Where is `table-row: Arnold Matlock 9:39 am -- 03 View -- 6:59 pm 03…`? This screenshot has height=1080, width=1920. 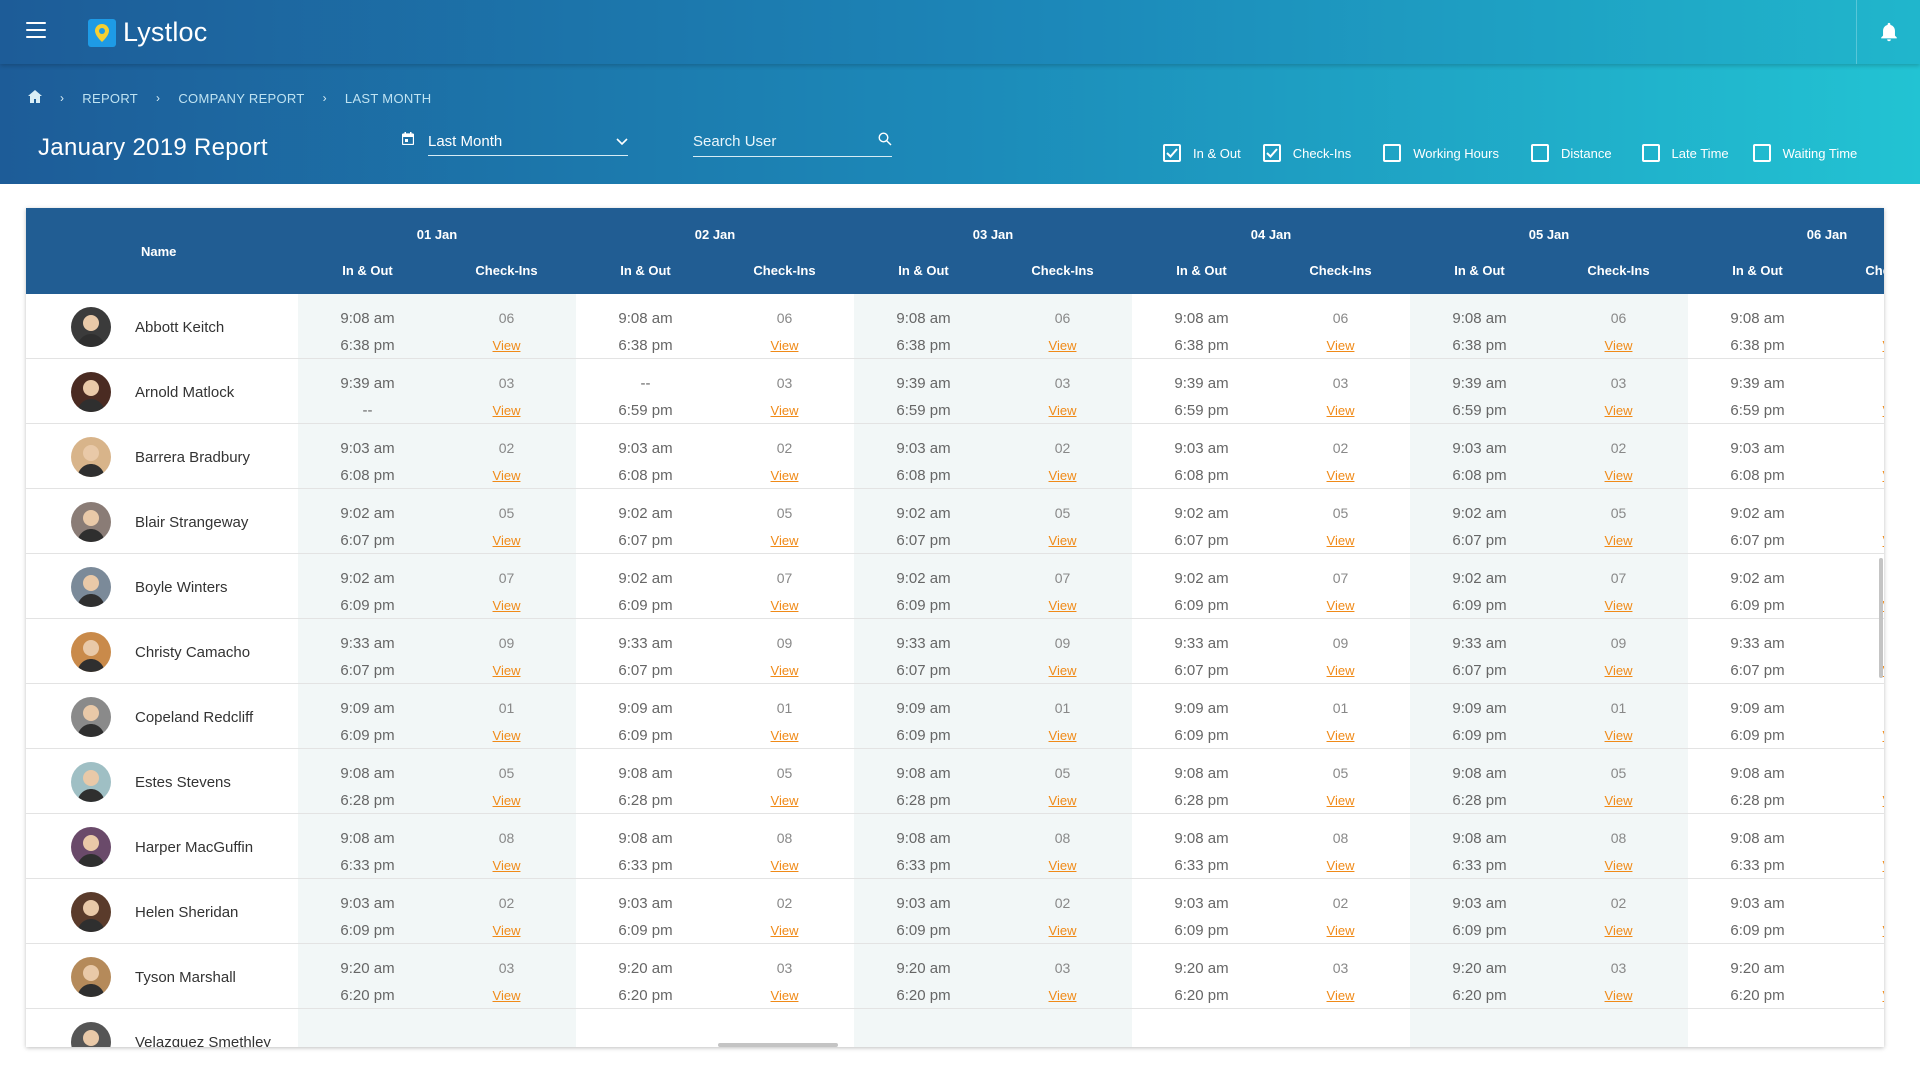 table-row: Arnold Matlock 9:39 am -- 03 View -- 6:59 pm 03… is located at coordinates (955, 391).